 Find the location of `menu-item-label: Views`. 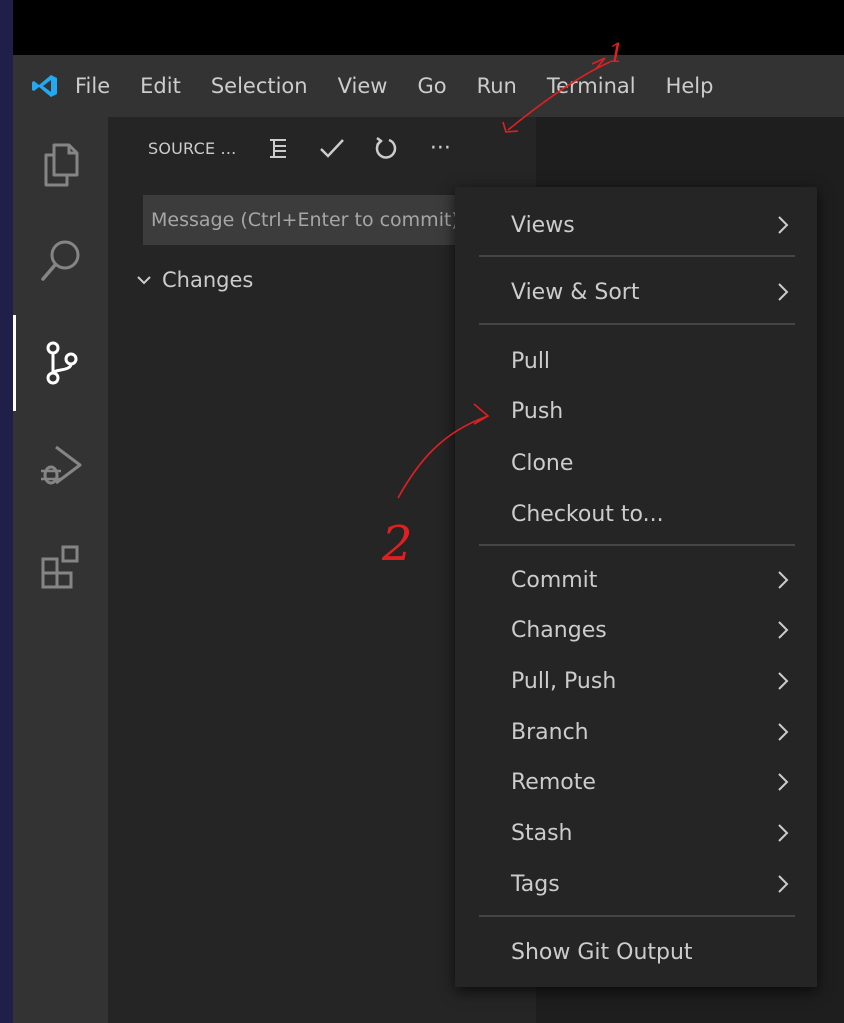

menu-item-label: Views is located at coordinates (543, 225).